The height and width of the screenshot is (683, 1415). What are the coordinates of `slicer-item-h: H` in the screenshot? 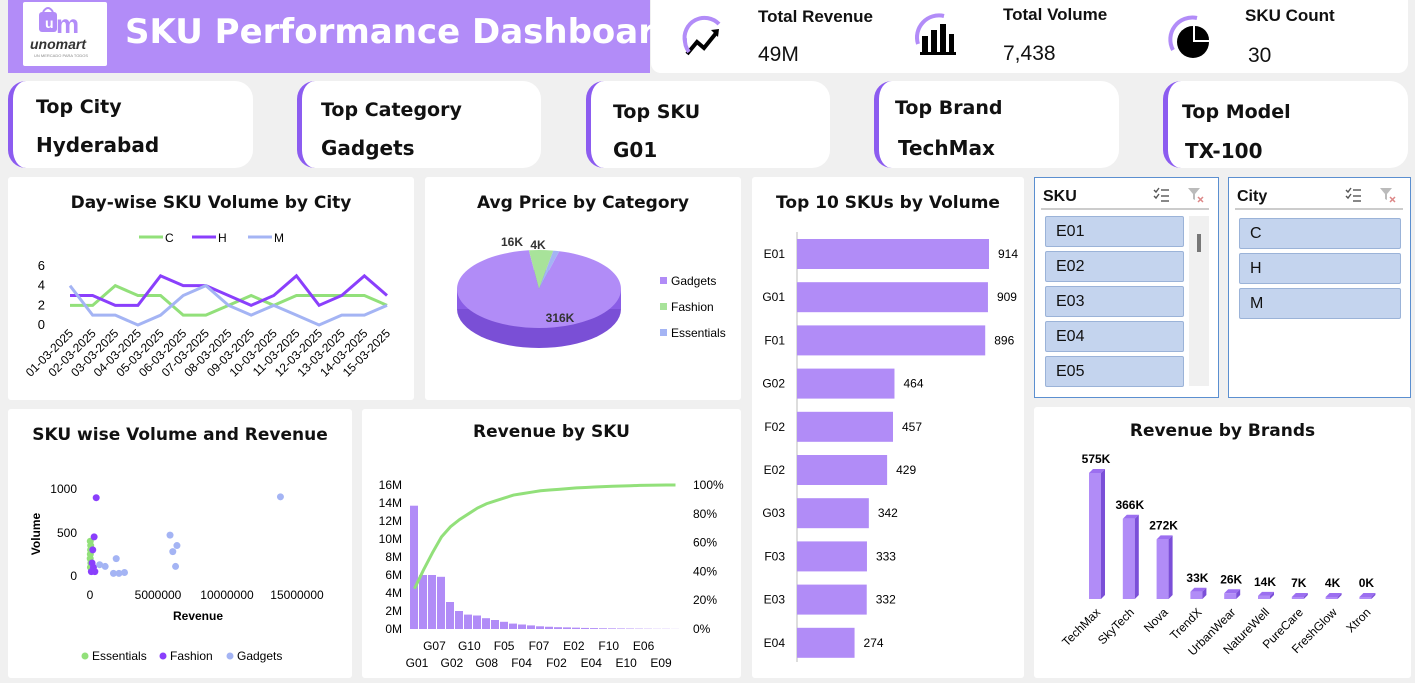 It's located at (1320, 268).